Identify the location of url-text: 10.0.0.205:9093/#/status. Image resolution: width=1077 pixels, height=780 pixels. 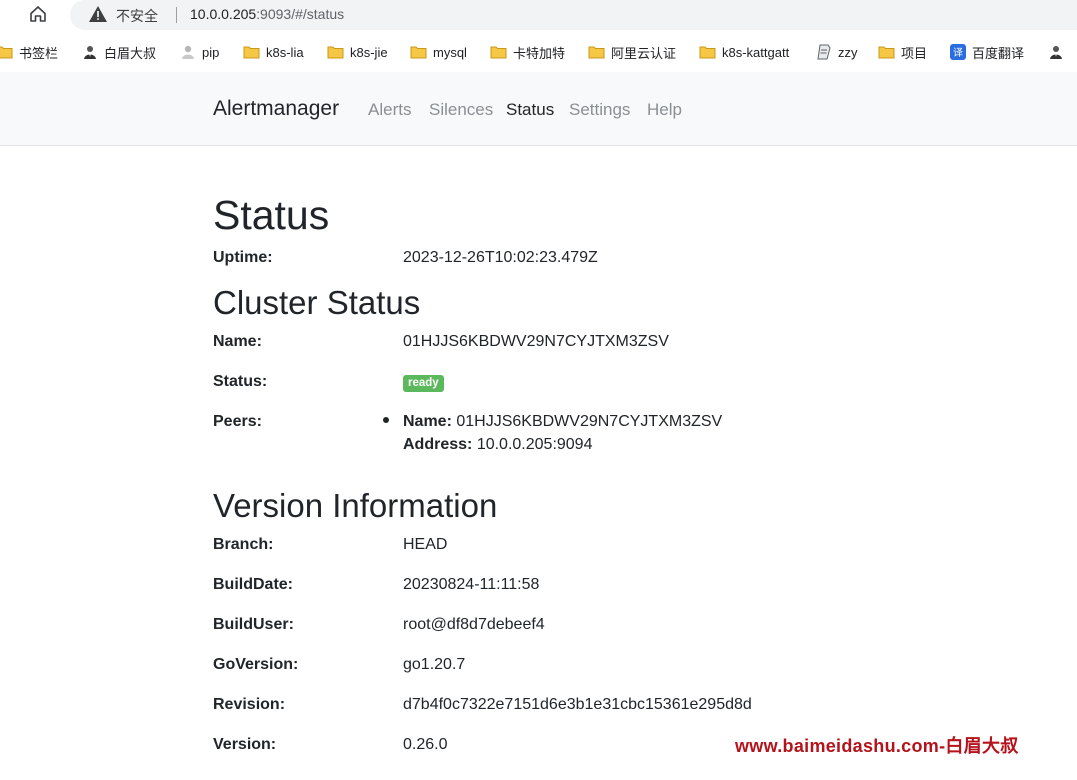
(267, 14).